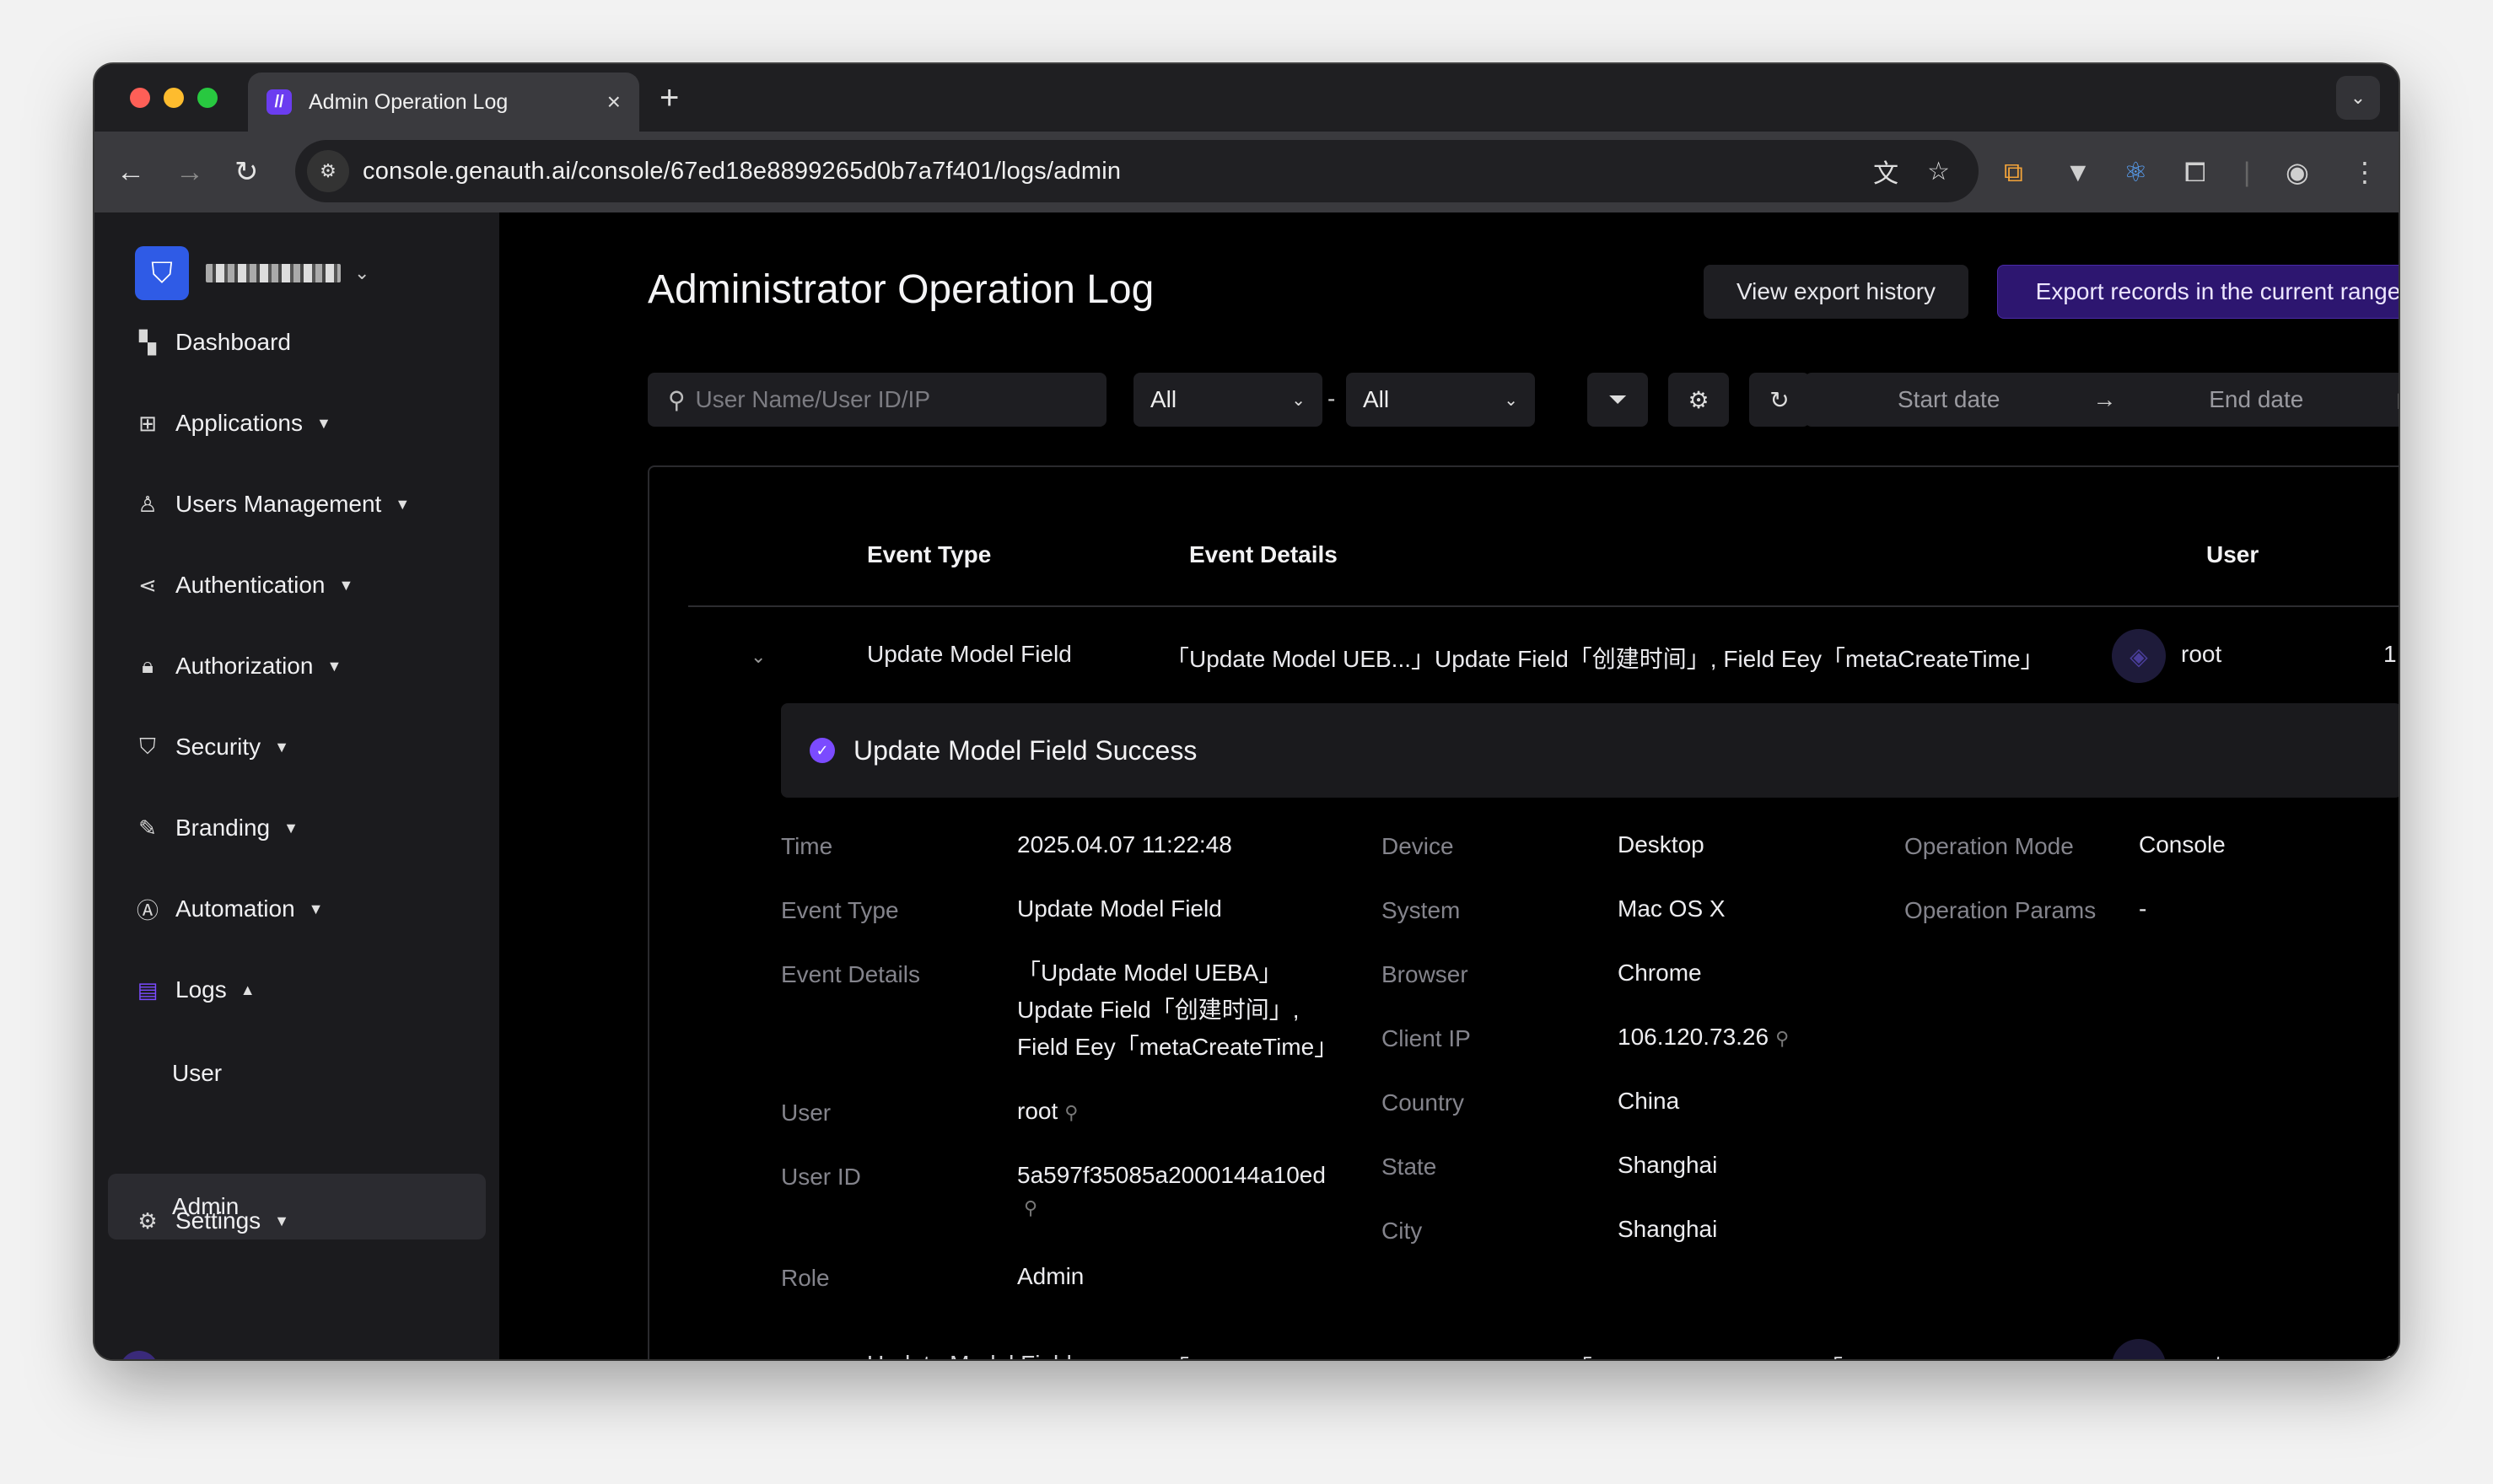 The image size is (2493, 1484). I want to click on refresh-icon: ↻, so click(1779, 399).